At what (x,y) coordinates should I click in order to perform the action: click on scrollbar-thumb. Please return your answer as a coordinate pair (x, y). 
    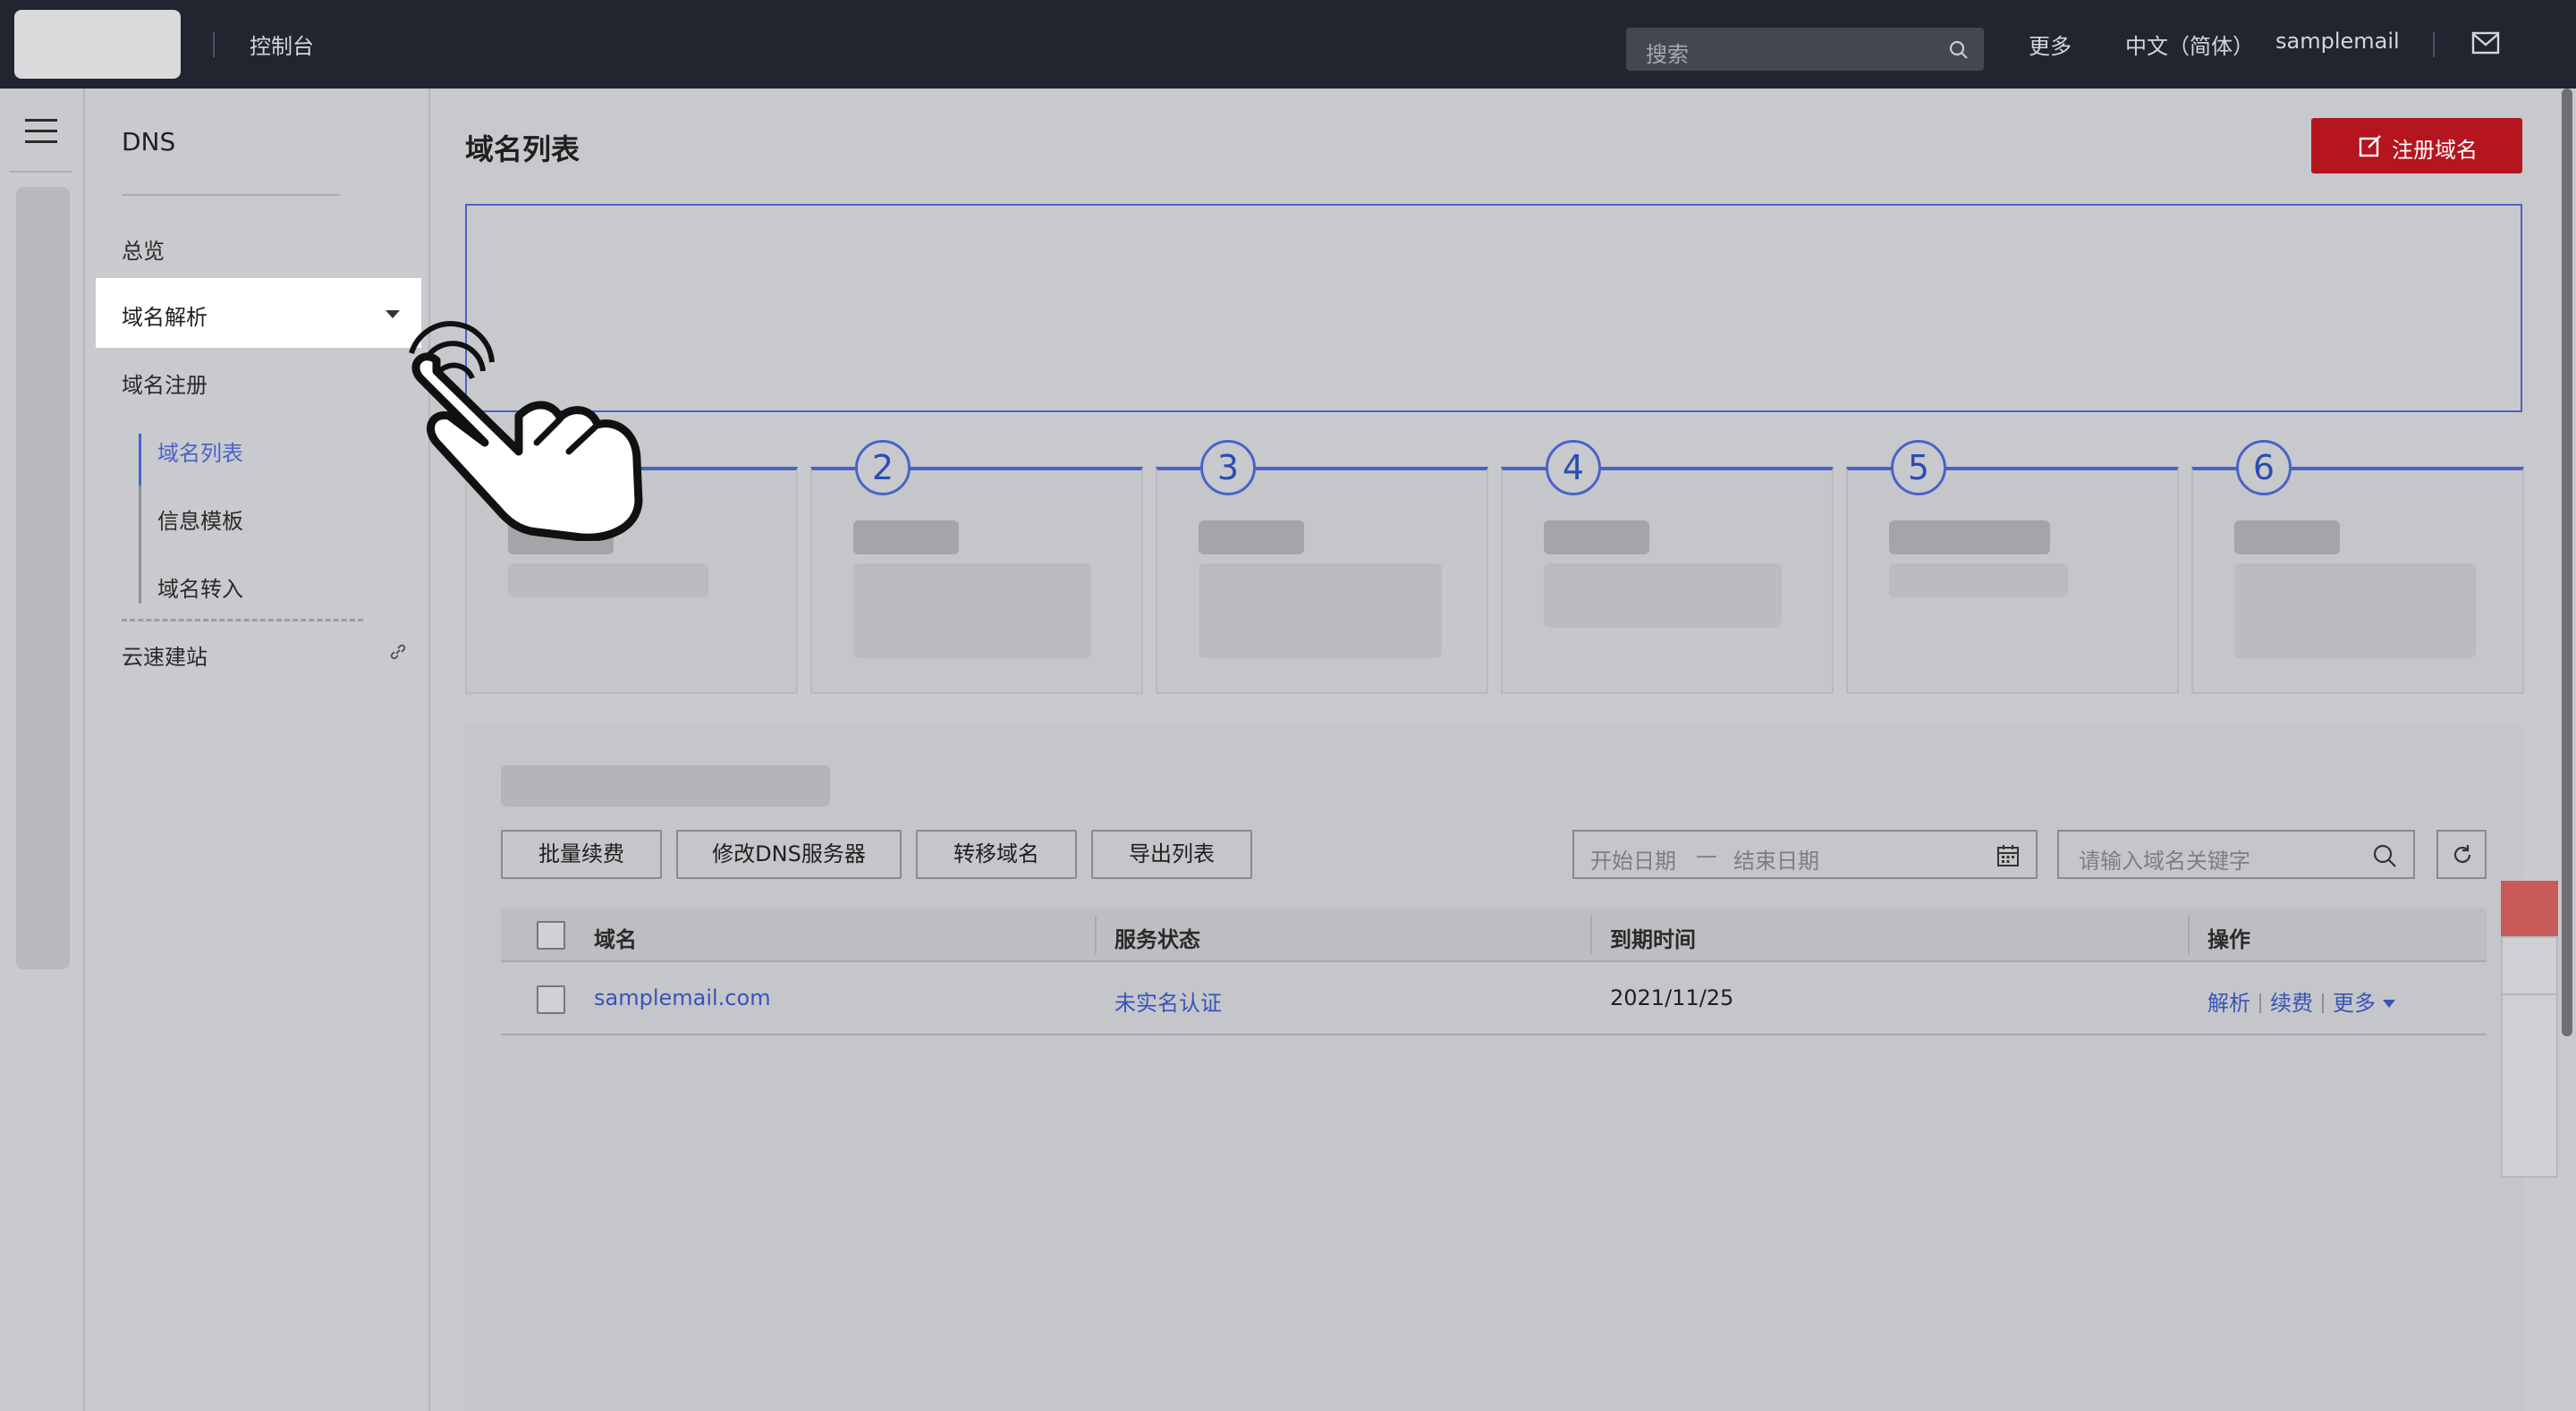
    Looking at the image, I should click on (2567, 563).